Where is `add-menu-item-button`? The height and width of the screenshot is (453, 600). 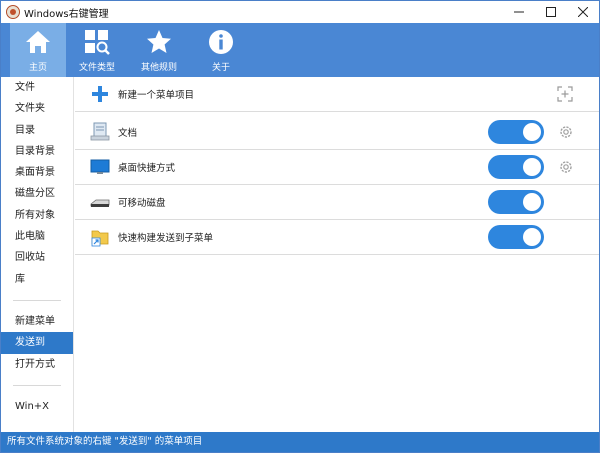
add-menu-item-button is located at coordinates (565, 94).